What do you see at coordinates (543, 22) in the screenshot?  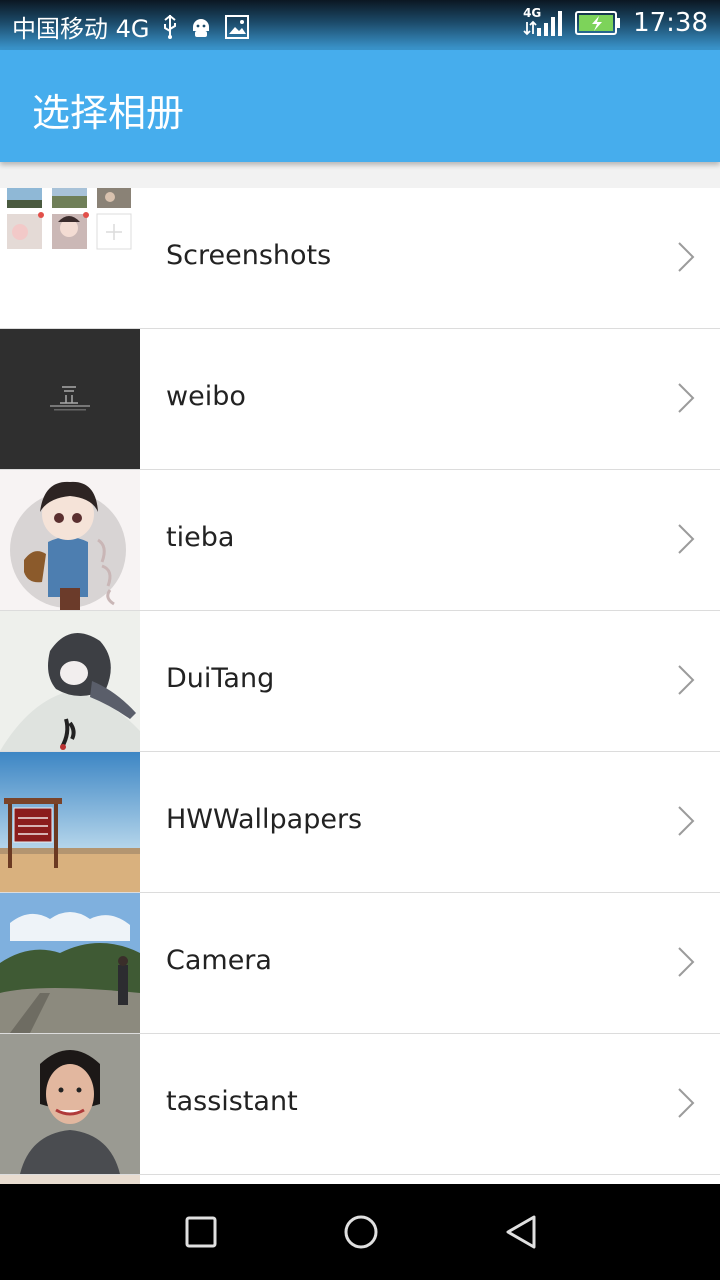 I see `signal-icon: 4G` at bounding box center [543, 22].